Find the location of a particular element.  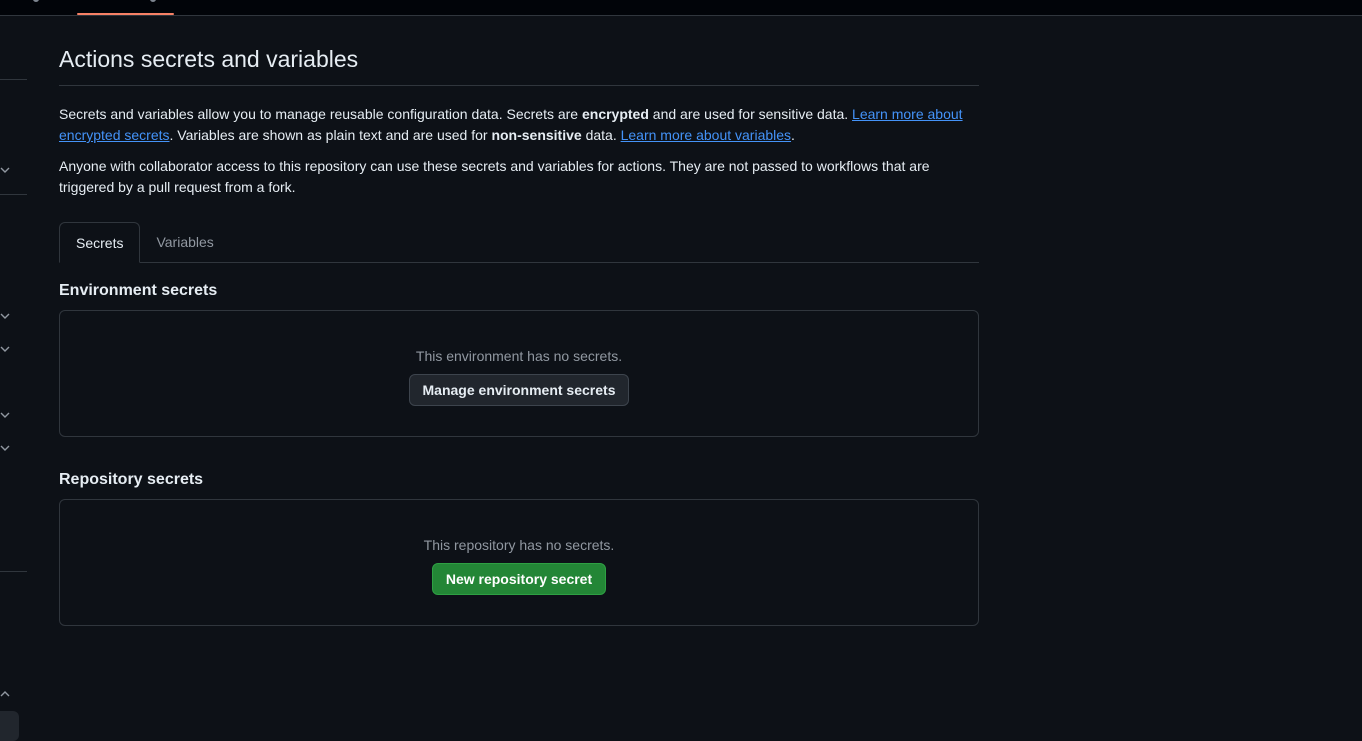

environment-secrets-title: Environment secrets is located at coordinates (138, 290).